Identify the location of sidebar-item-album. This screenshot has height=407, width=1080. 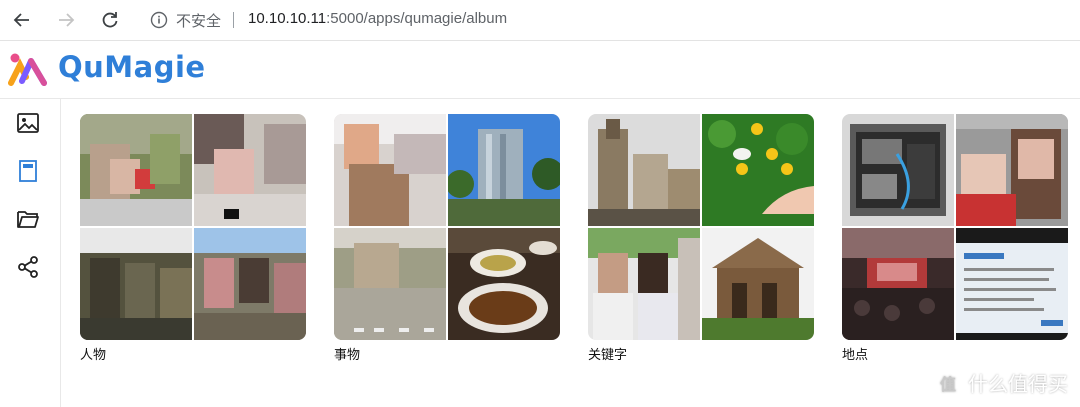
(28, 171).